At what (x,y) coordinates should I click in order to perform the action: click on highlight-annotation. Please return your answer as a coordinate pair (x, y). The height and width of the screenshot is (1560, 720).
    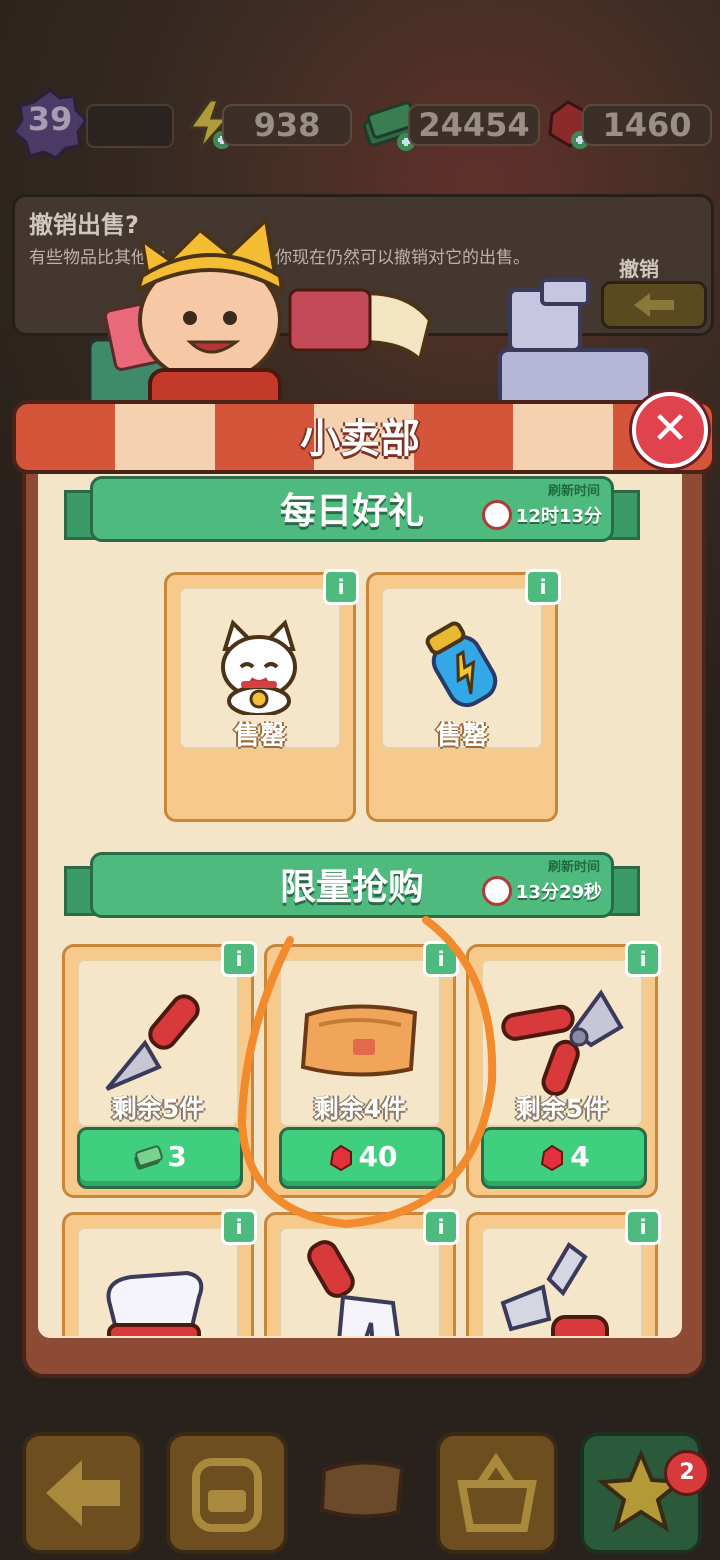
    Looking at the image, I should click on (367, 1072).